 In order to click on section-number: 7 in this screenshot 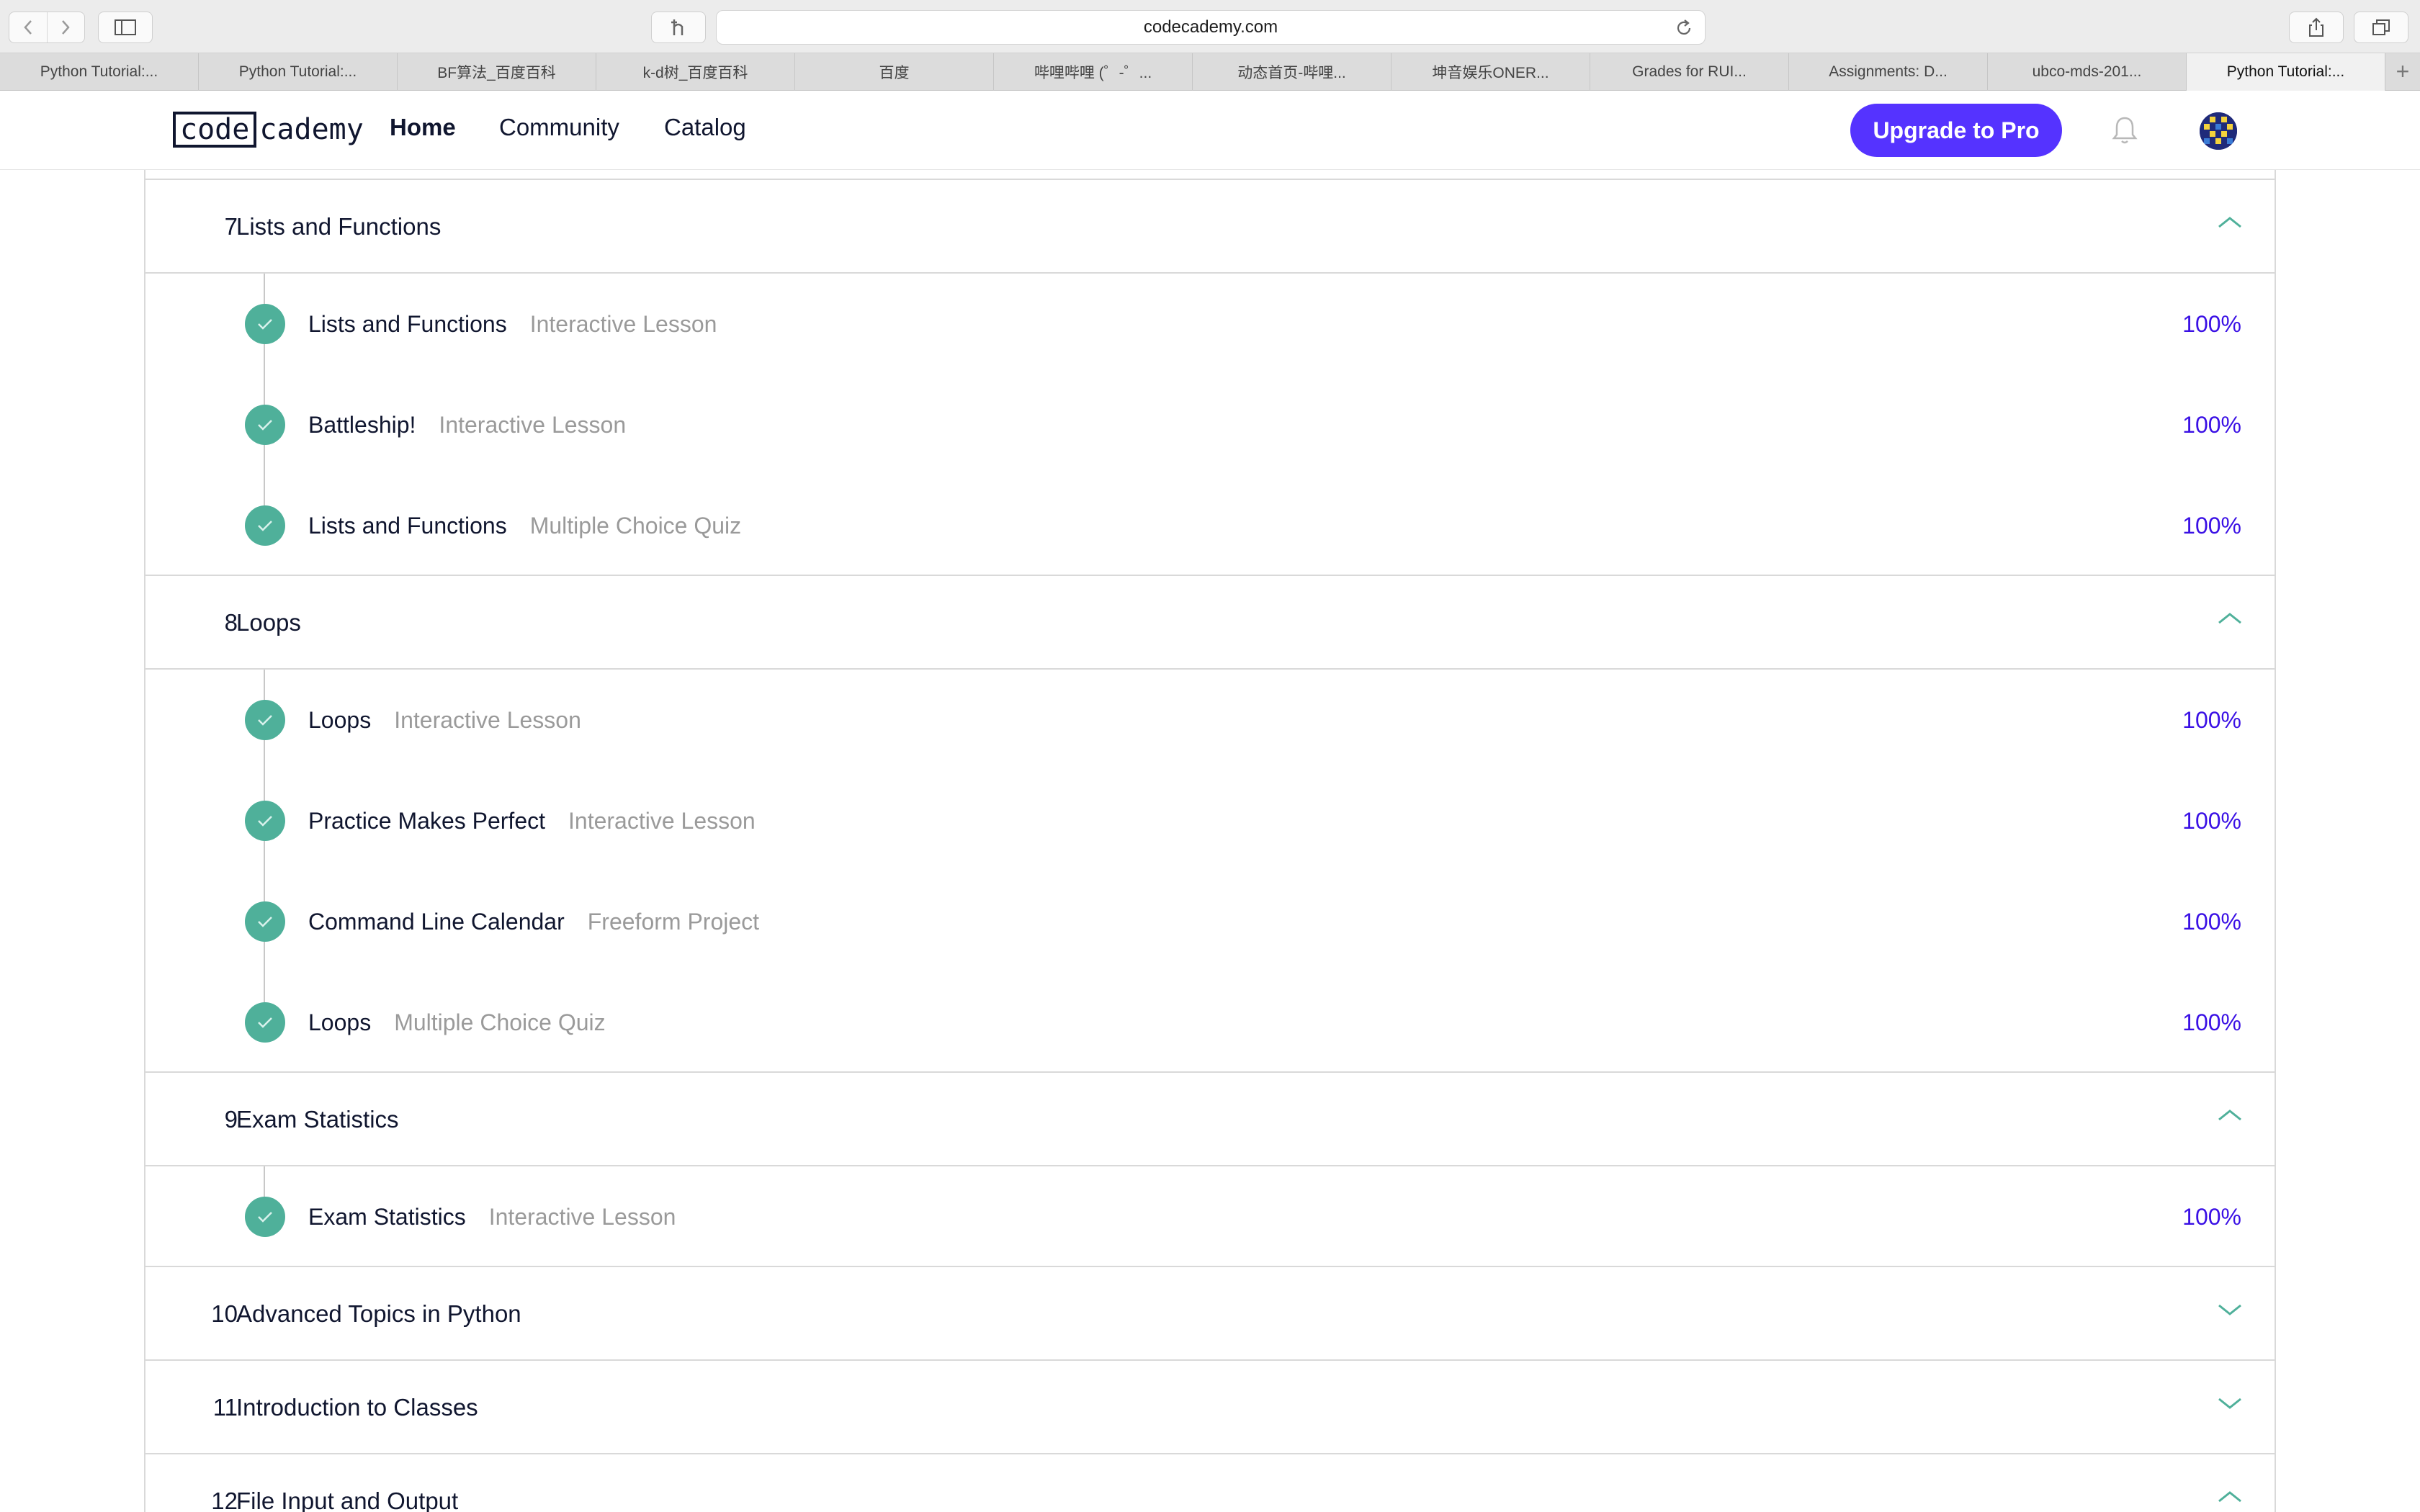, I will do `click(231, 226)`.